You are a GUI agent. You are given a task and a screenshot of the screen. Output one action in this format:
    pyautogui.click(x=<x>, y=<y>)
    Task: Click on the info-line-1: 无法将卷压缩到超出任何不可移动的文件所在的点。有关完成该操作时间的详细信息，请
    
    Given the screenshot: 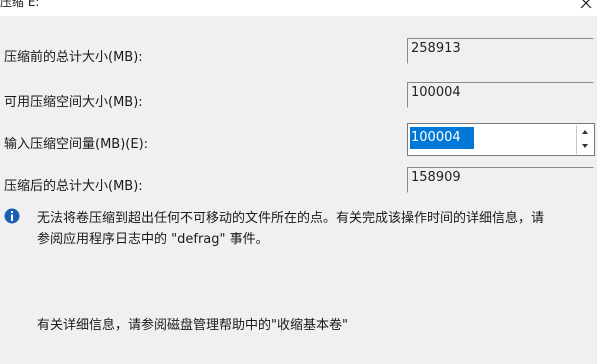 What is the action you would take?
    pyautogui.click(x=291, y=218)
    